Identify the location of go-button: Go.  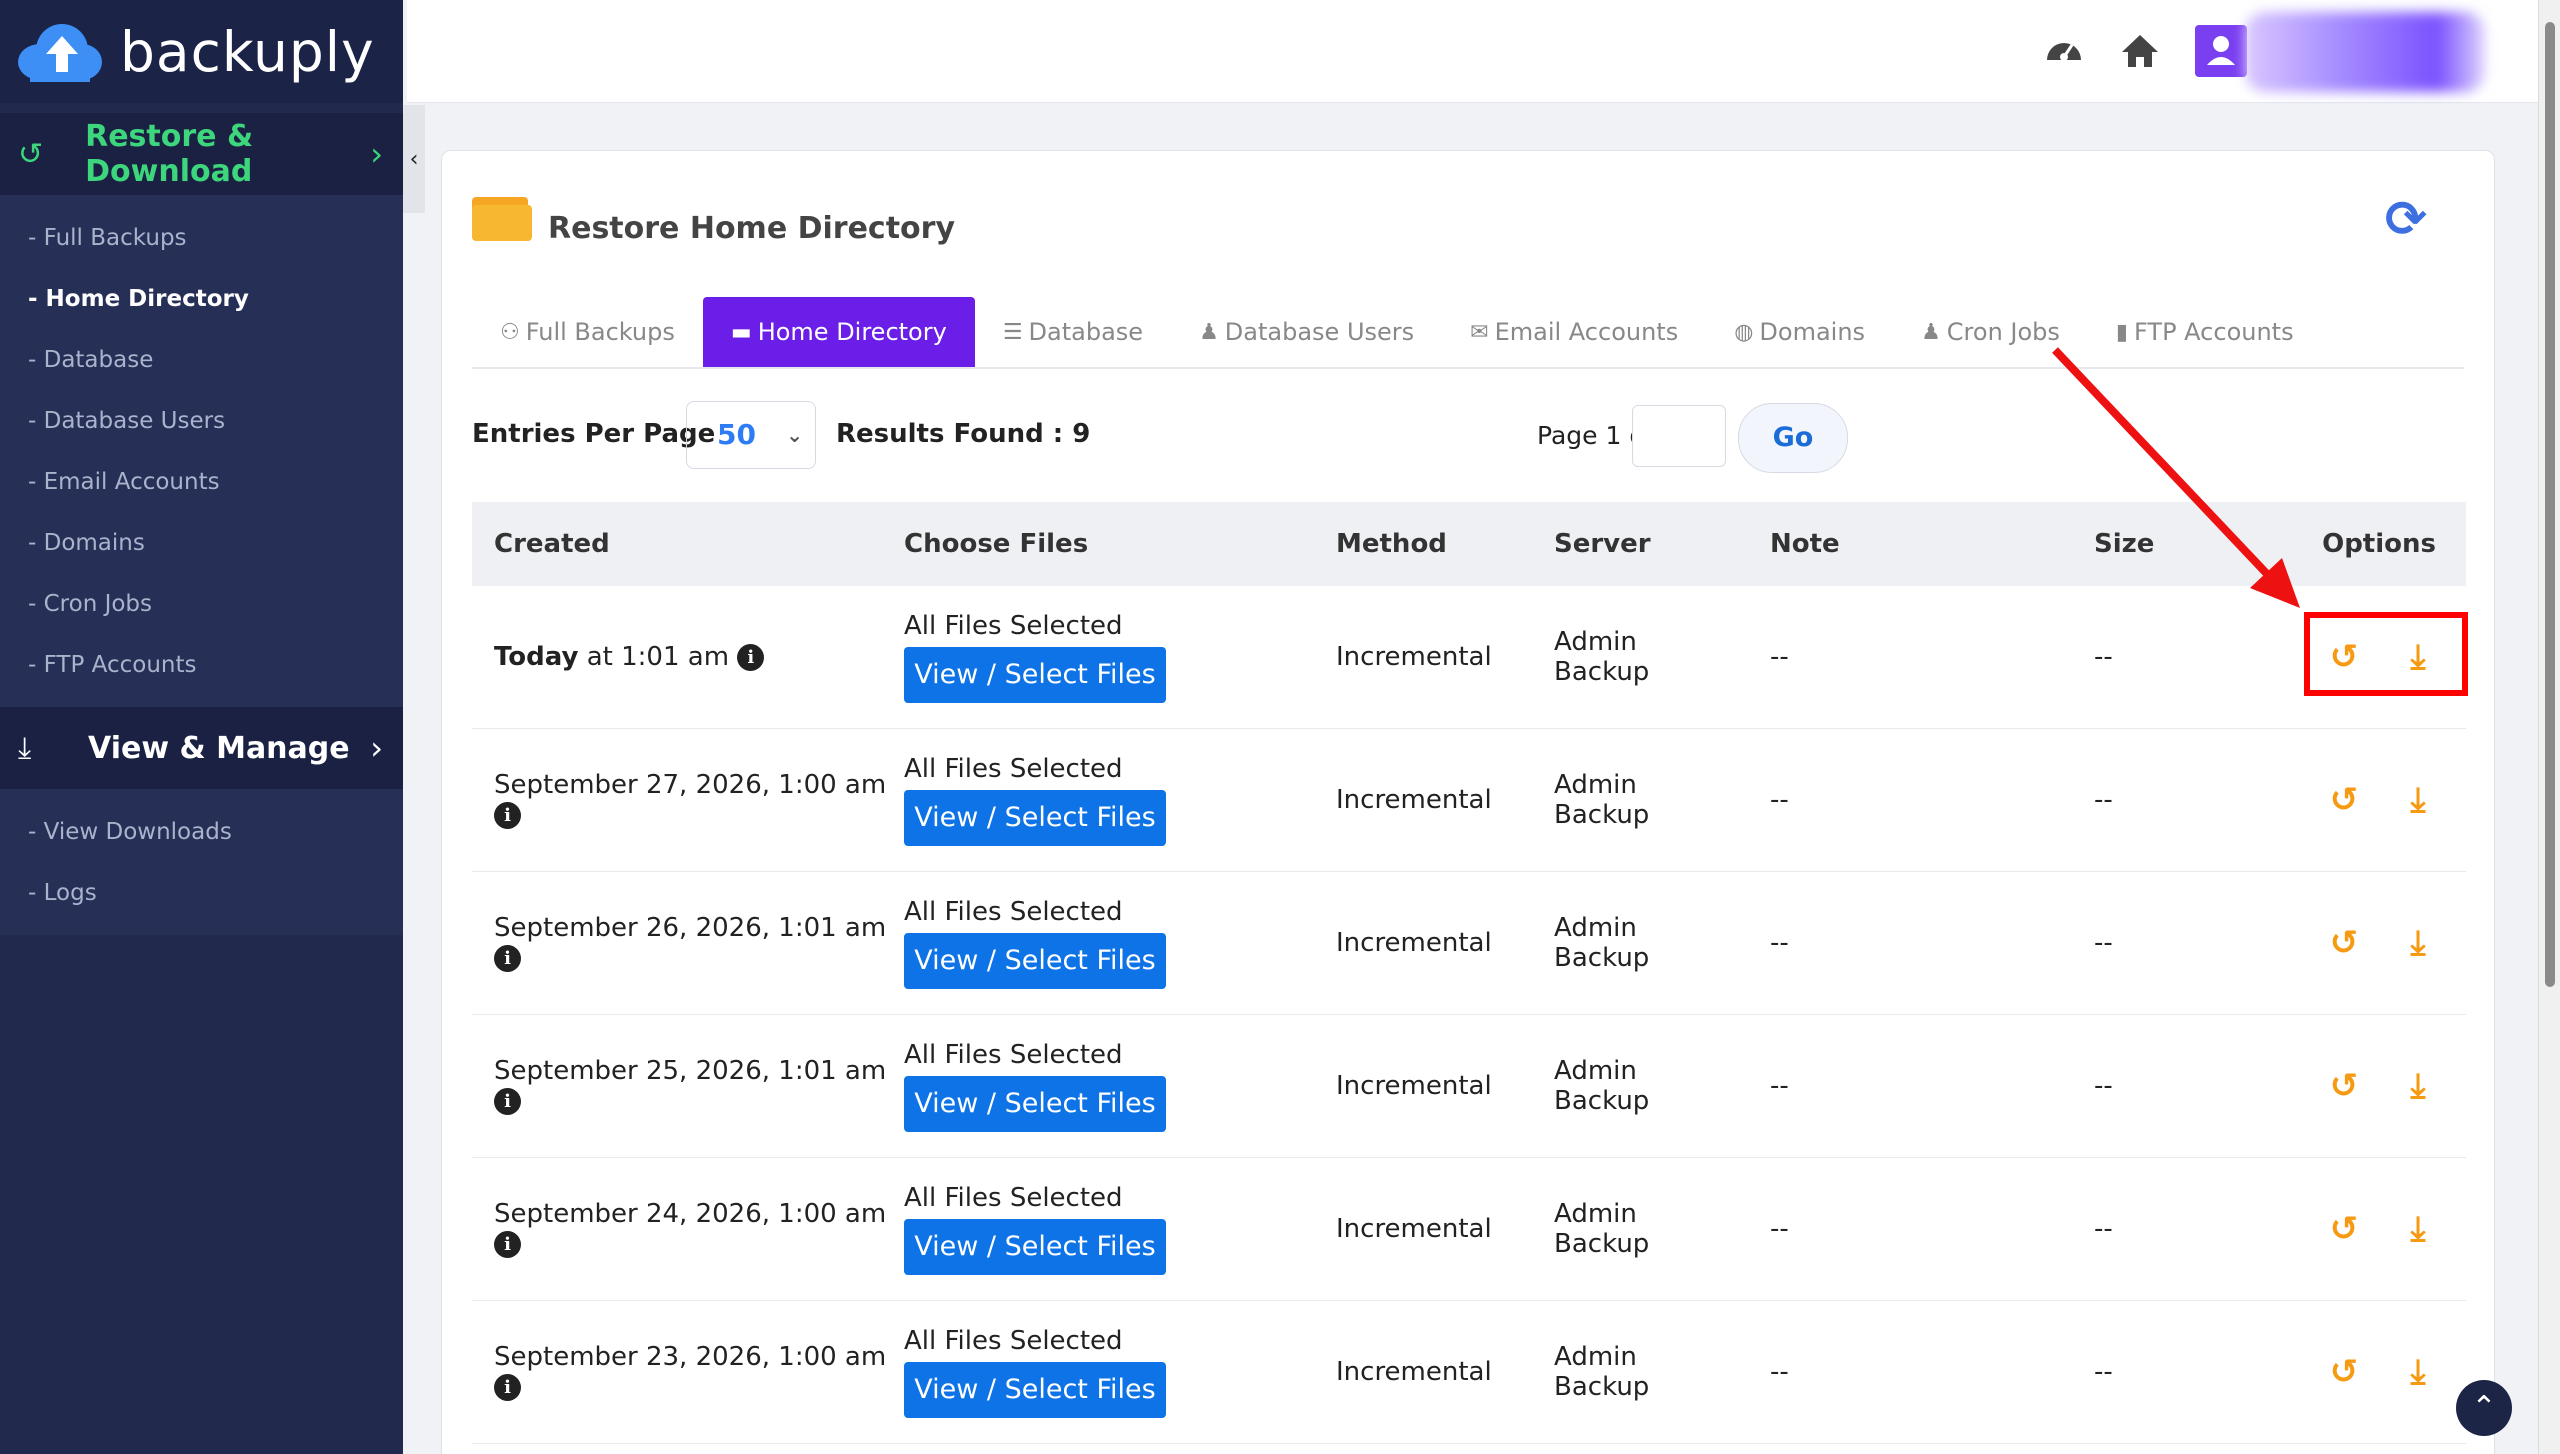
(1793, 438).